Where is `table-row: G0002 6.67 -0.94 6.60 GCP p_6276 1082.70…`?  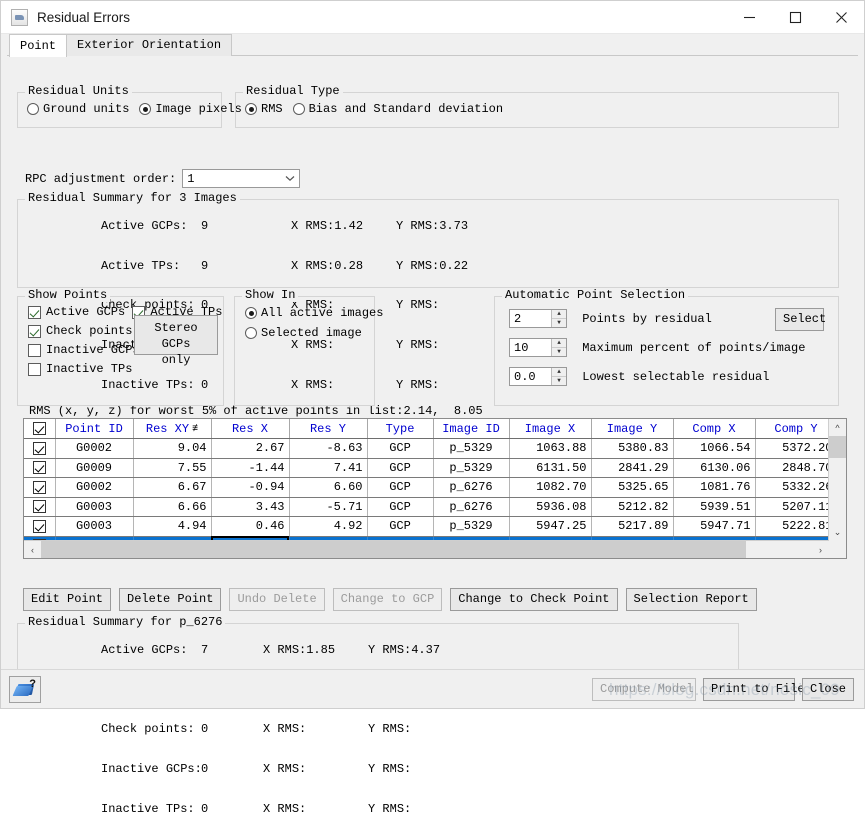 table-row: G0002 6.67 -0.94 6.60 GCP p_6276 1082.70… is located at coordinates (435, 488).